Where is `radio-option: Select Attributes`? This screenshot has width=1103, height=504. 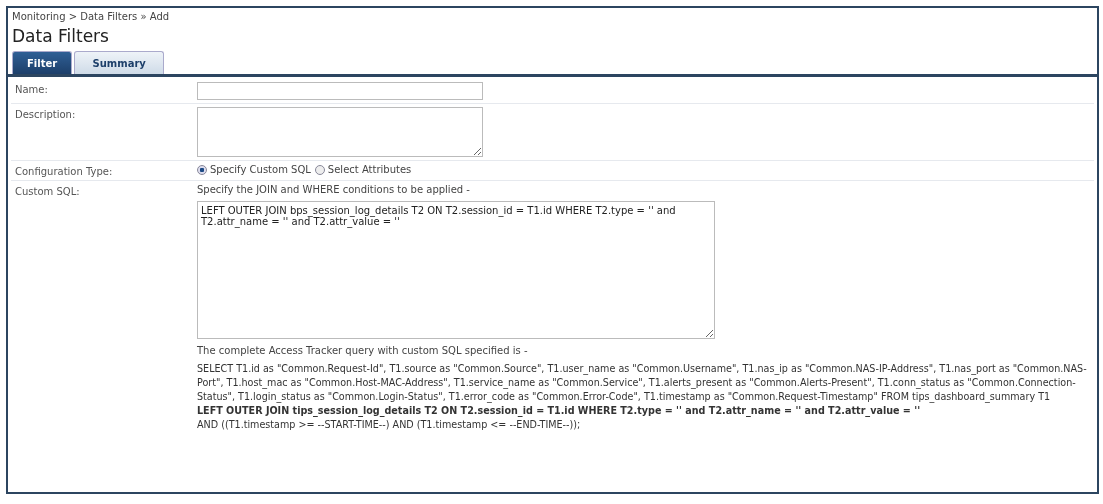
radio-option: Select Attributes is located at coordinates (363, 169).